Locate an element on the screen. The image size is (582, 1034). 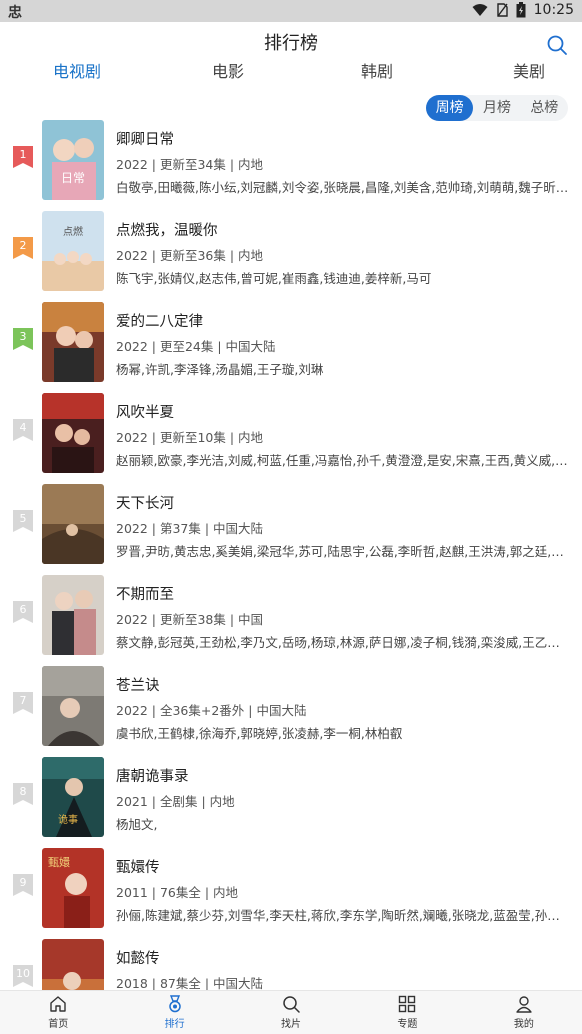
drama-cast: 杨幂,许凯,李泽锋,汤晶媚,王子璇,刘琳 is located at coordinates (220, 369).